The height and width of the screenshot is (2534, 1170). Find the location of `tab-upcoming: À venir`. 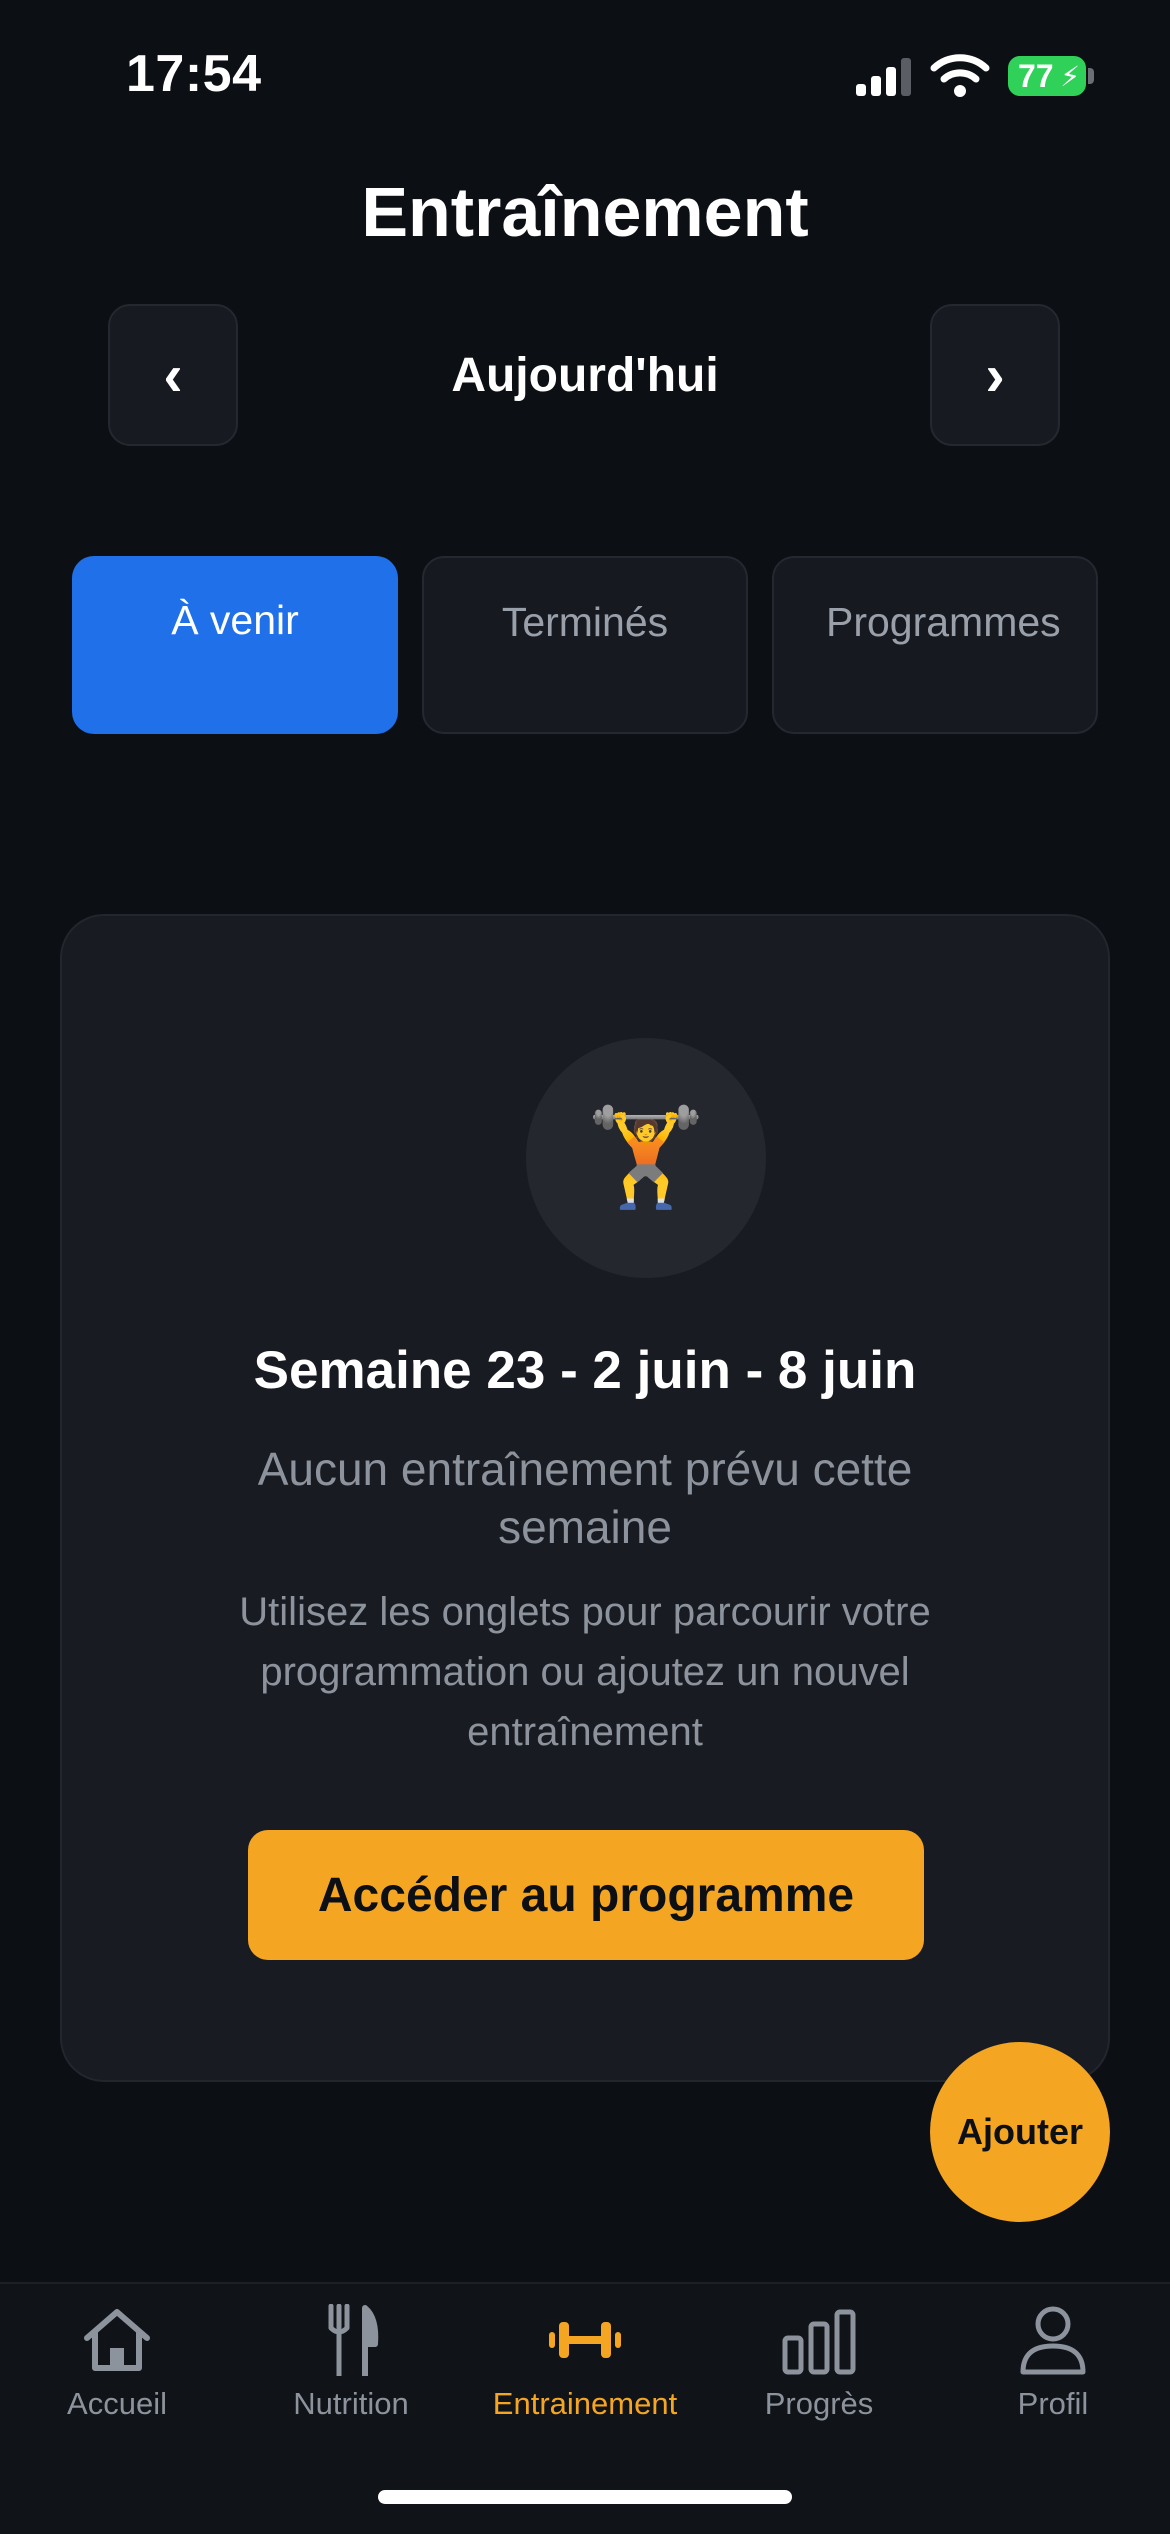

tab-upcoming: À venir is located at coordinates (235, 645).